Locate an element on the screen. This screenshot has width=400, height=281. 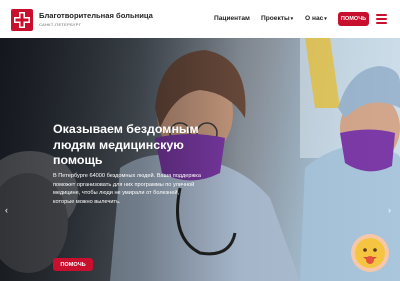
nav-item-patients: Пациентам is located at coordinates (232, 18).